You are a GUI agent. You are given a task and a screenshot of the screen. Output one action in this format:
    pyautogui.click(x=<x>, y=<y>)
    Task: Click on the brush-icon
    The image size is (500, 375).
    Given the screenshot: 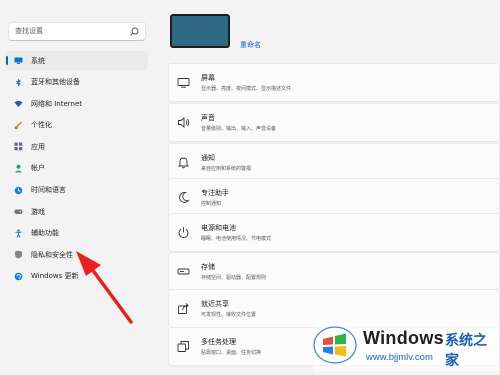 What is the action you would take?
    pyautogui.click(x=18, y=125)
    